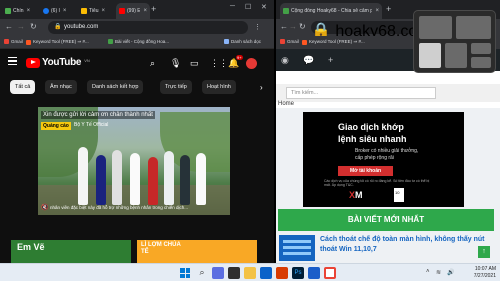 This screenshot has width=500, height=281. Describe the element at coordinates (98, 115) in the screenshot. I see `ad-title: Xin được gửi lời cảm ơn chân thành nhất` at that location.